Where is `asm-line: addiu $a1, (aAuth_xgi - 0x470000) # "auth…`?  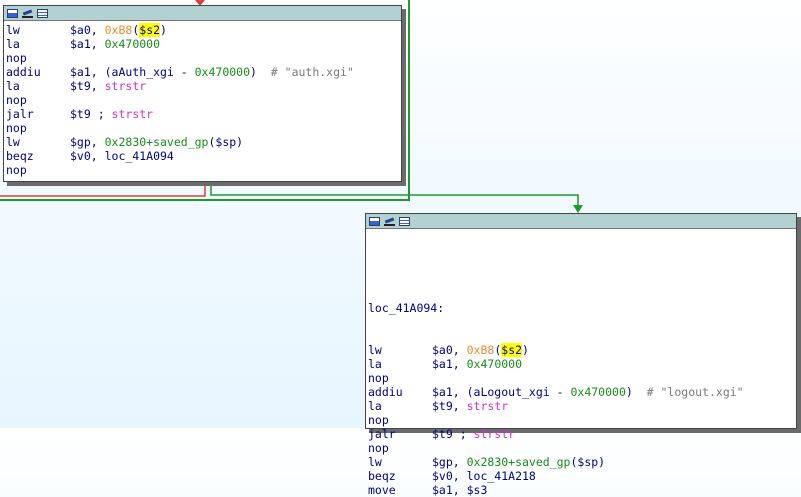 asm-line: addiu $a1, (aAuth_xgi - 0x470000) # "auth… is located at coordinates (203, 72).